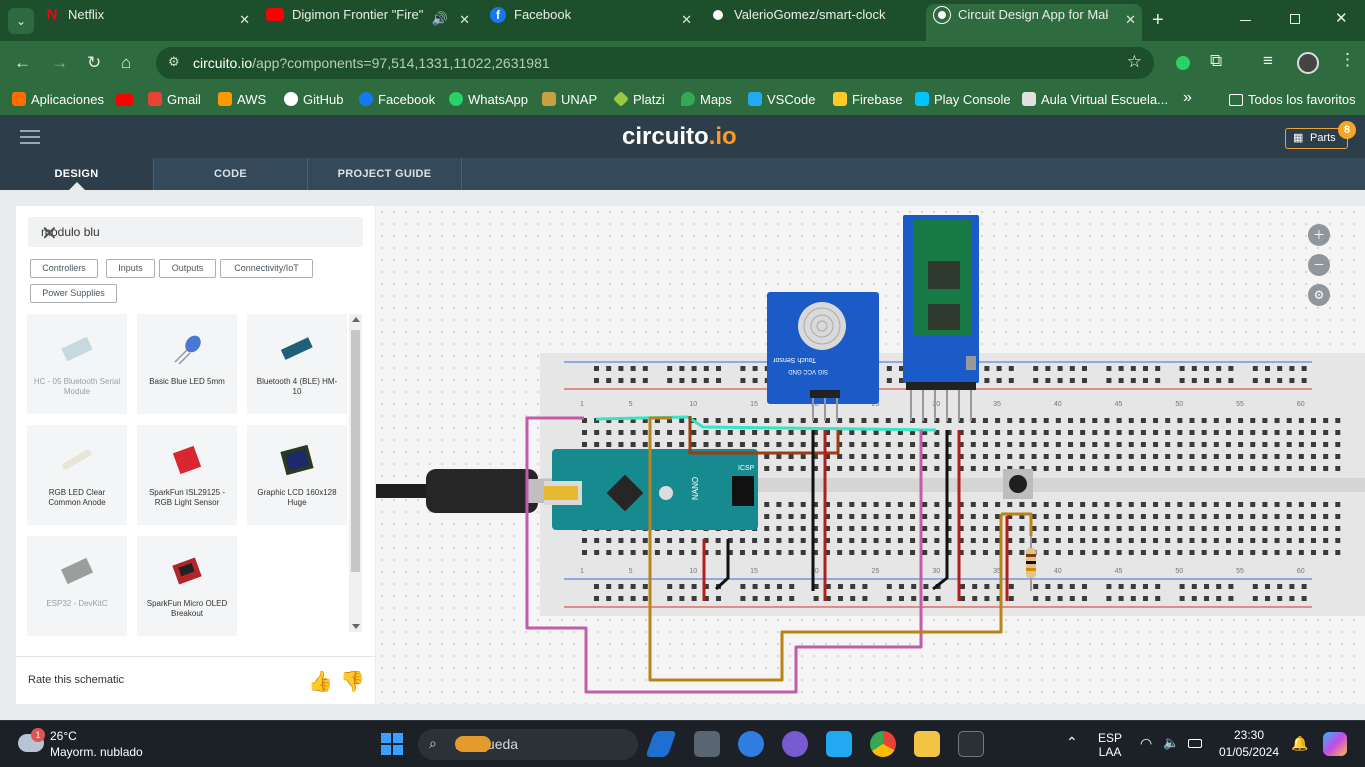 The width and height of the screenshot is (1365, 767). What do you see at coordinates (77, 603) in the screenshot?
I see `component-label: ESP32 - DevKitC` at bounding box center [77, 603].